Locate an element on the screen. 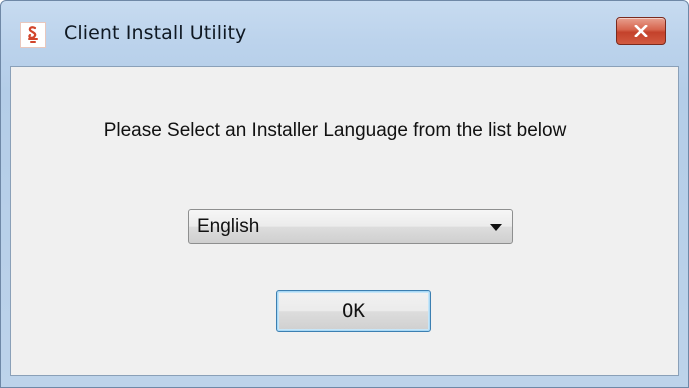 The height and width of the screenshot is (388, 689). language-select-value: English is located at coordinates (228, 226).